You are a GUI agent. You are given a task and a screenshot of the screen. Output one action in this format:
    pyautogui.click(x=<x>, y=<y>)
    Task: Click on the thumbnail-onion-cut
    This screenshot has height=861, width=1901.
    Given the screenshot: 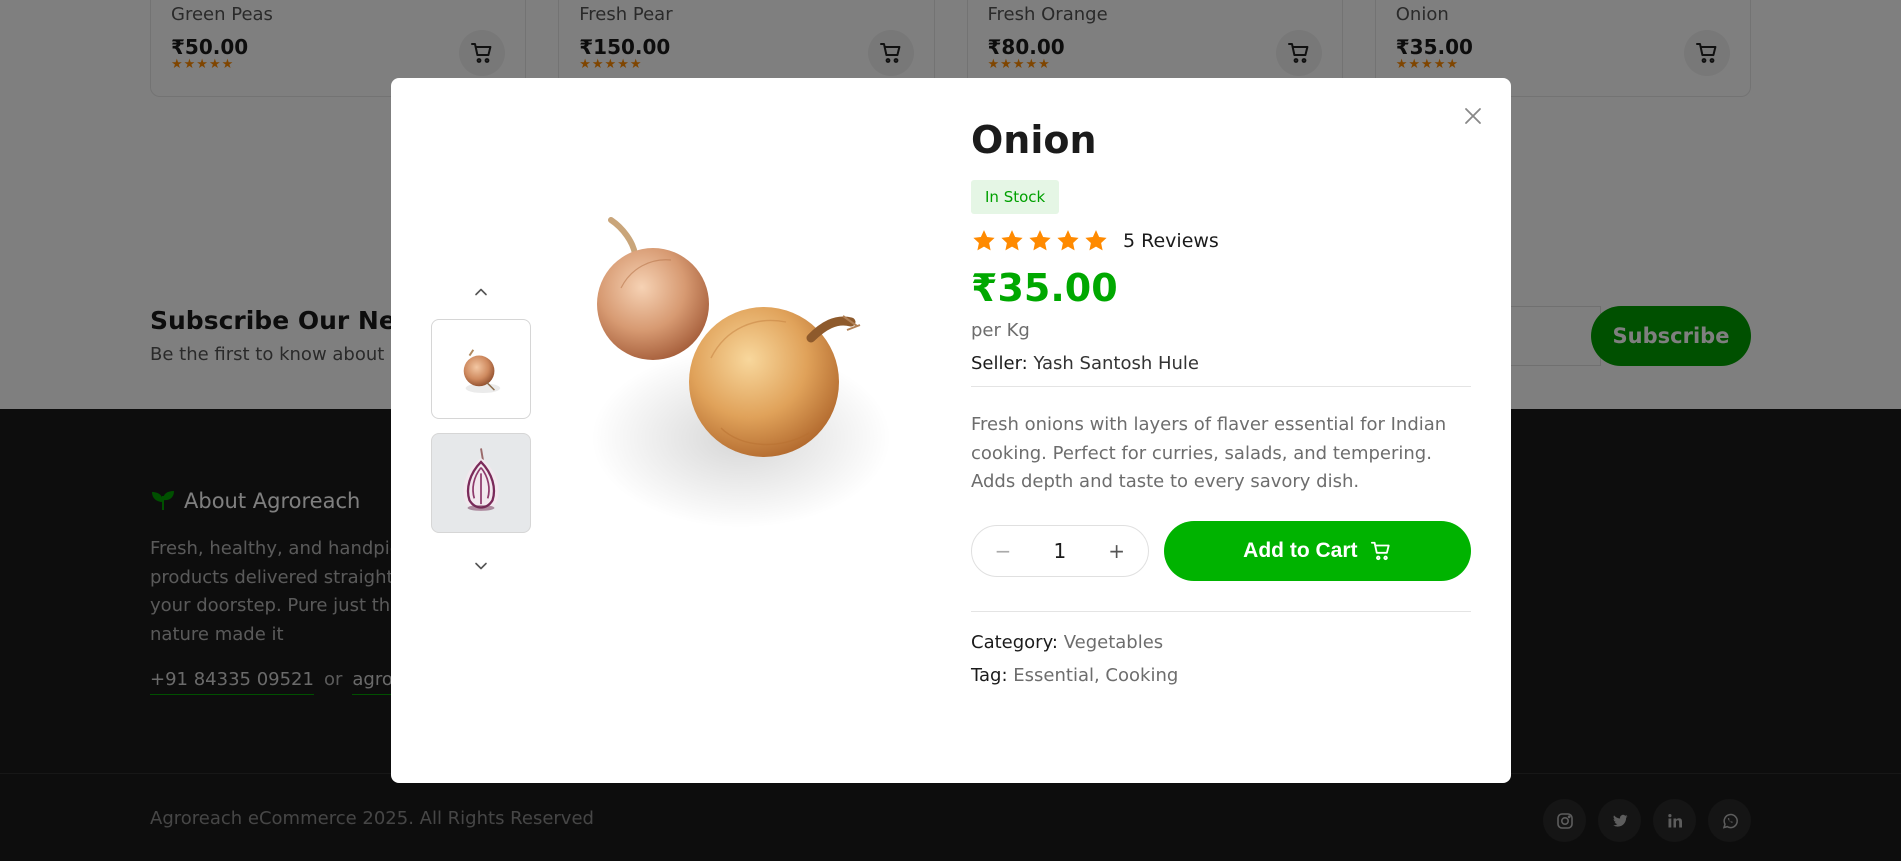 What is the action you would take?
    pyautogui.click(x=481, y=483)
    